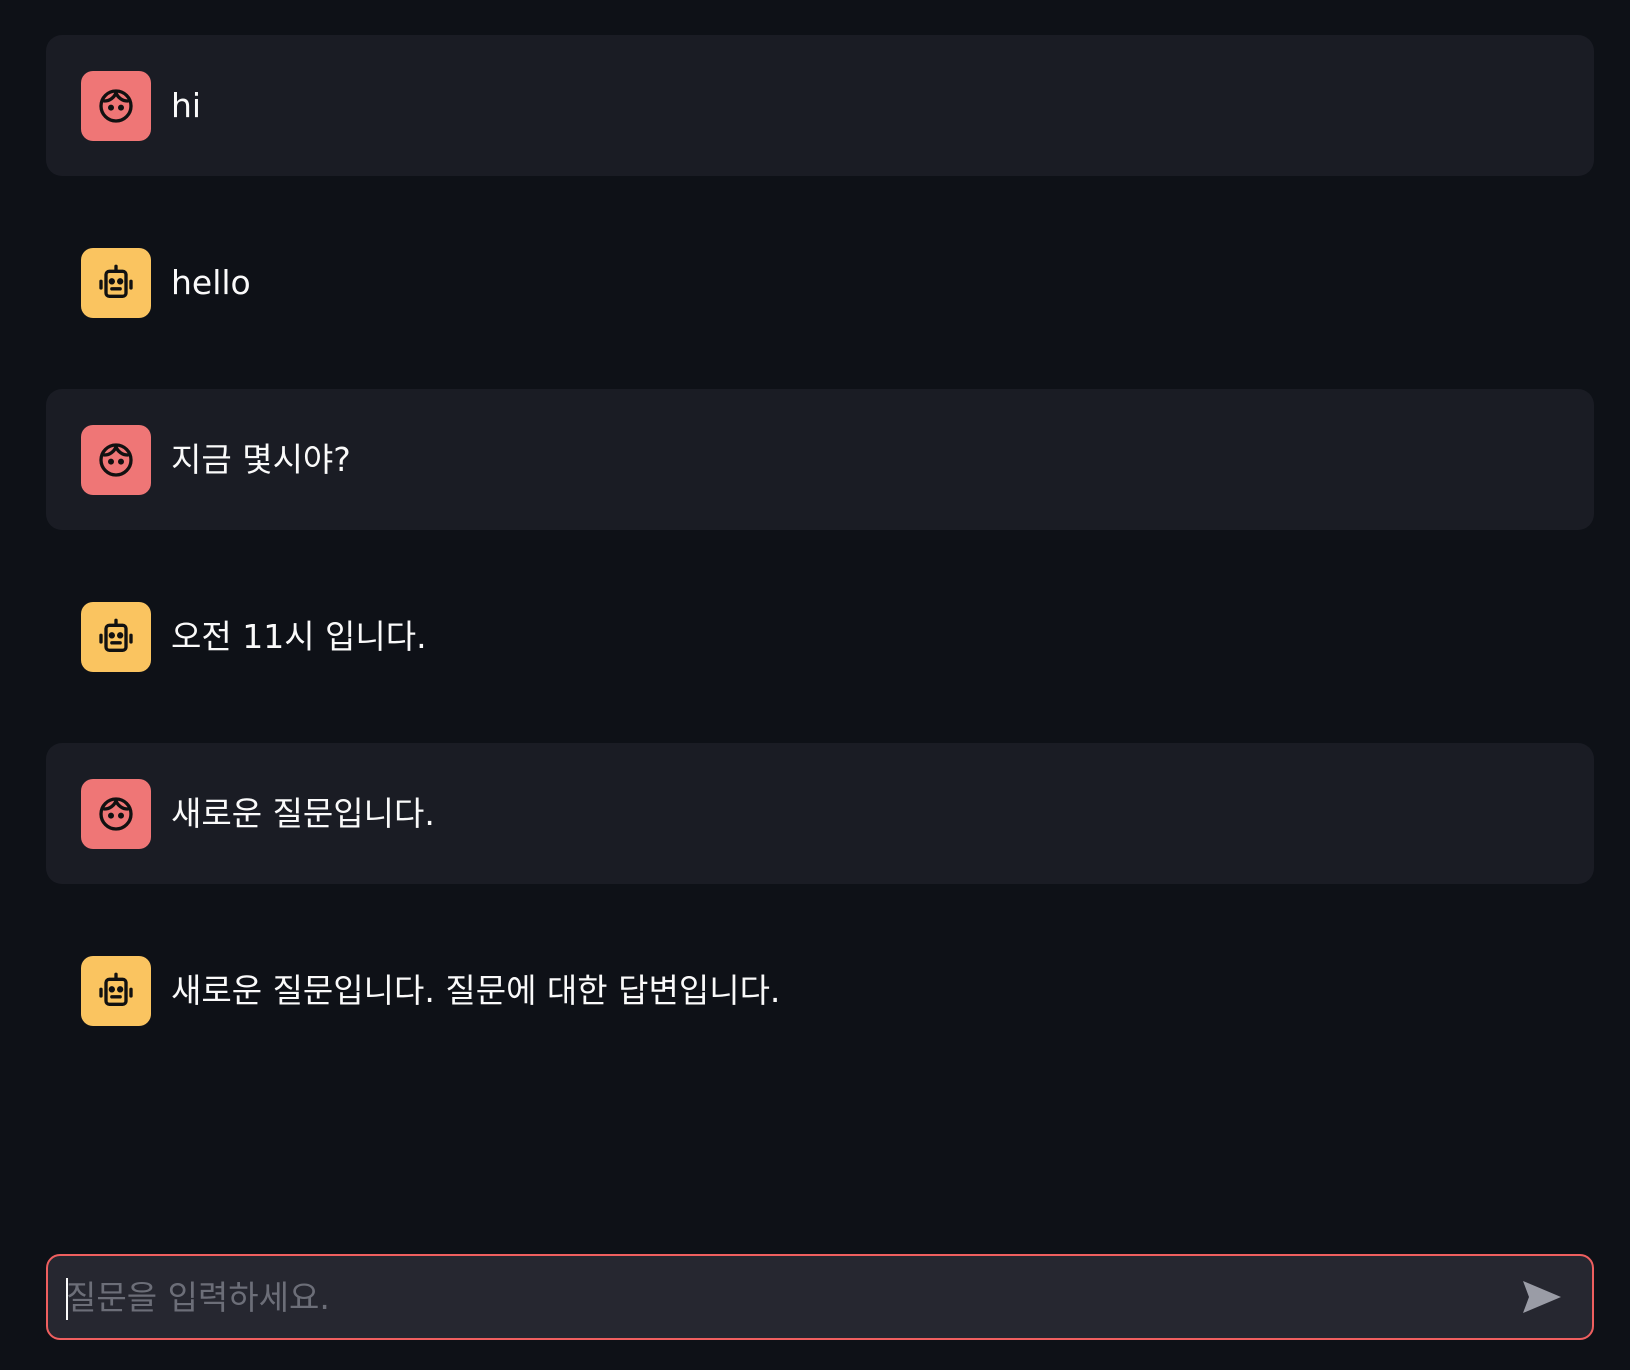  What do you see at coordinates (820, 813) in the screenshot?
I see `chat-message-user: 새로운 질문입니다.` at bounding box center [820, 813].